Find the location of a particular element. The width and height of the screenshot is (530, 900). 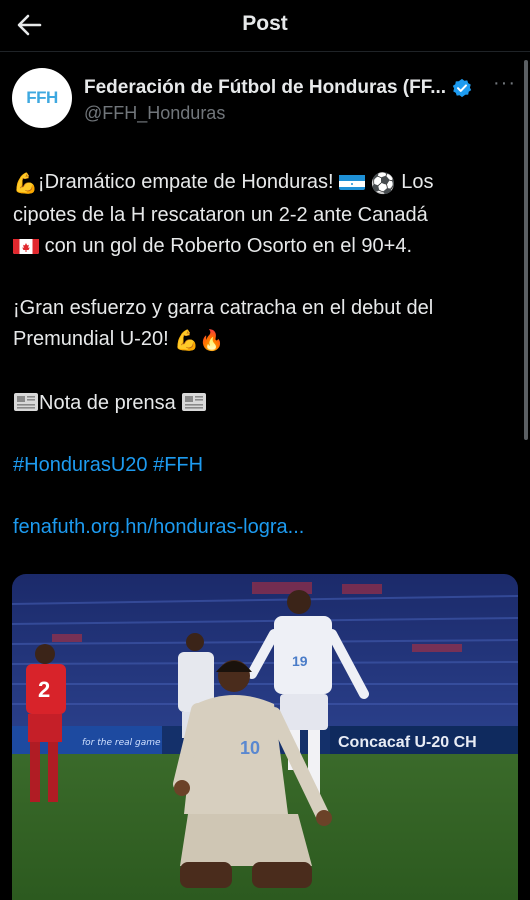

text-segment: con un gol de Roberto Osorto en el 90+4. is located at coordinates (228, 246).